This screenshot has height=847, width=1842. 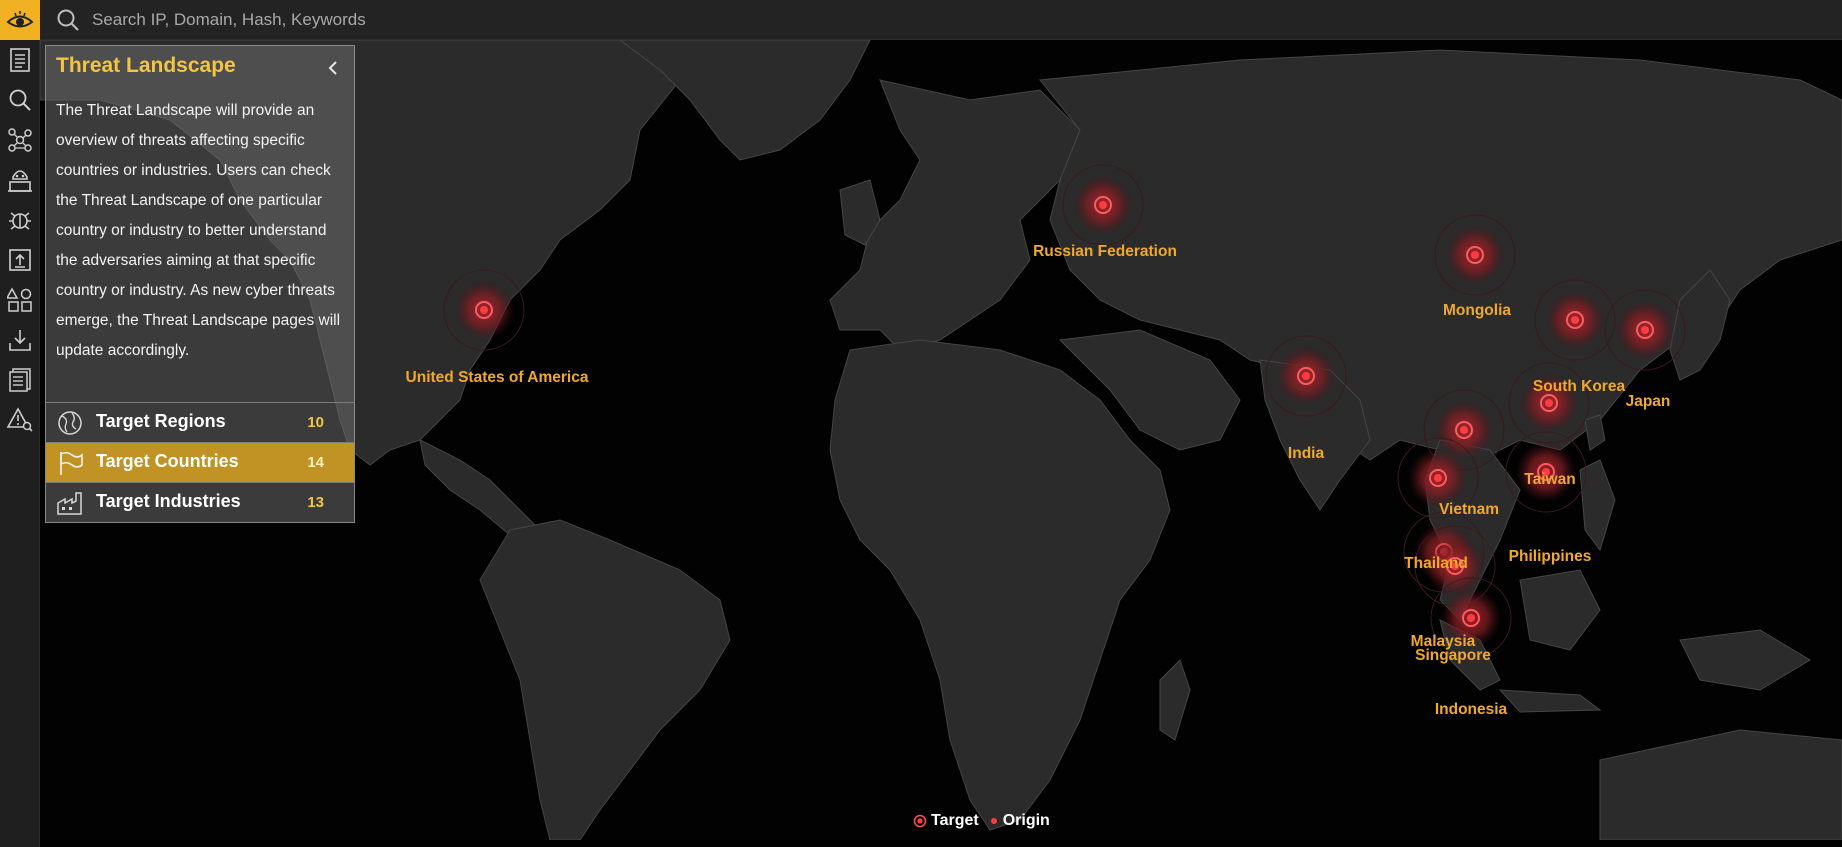 I want to click on legend-target-label: Target, so click(x=955, y=820).